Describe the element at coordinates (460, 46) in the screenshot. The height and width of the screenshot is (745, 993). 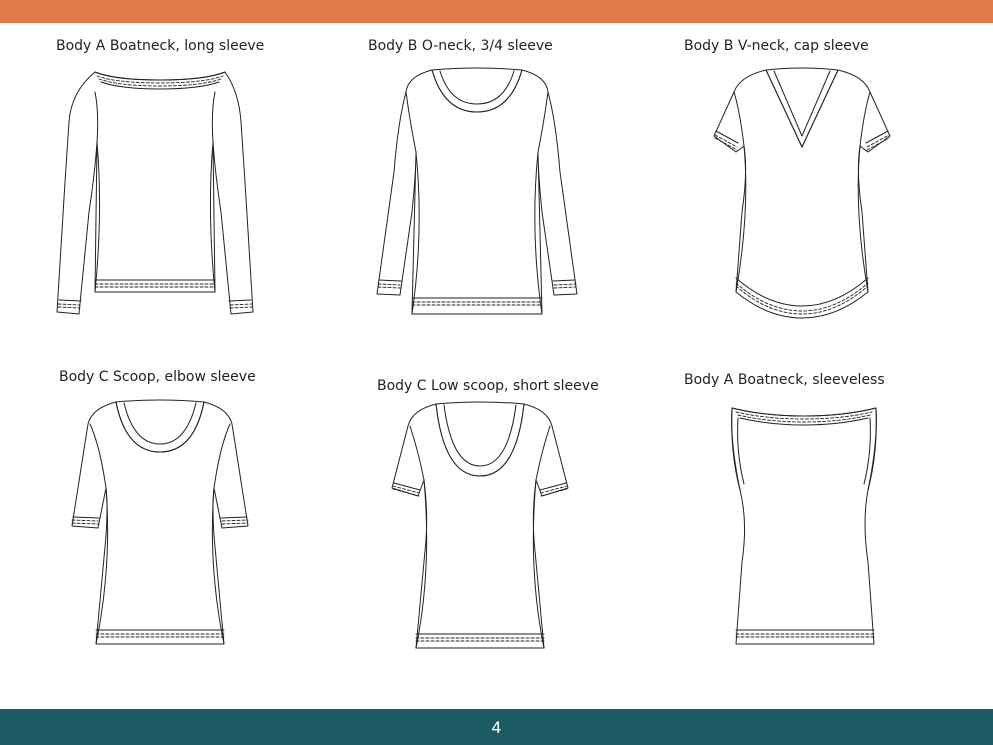
I see `garment-label-2: Body B O-neck, 3/4 sleeve` at that location.